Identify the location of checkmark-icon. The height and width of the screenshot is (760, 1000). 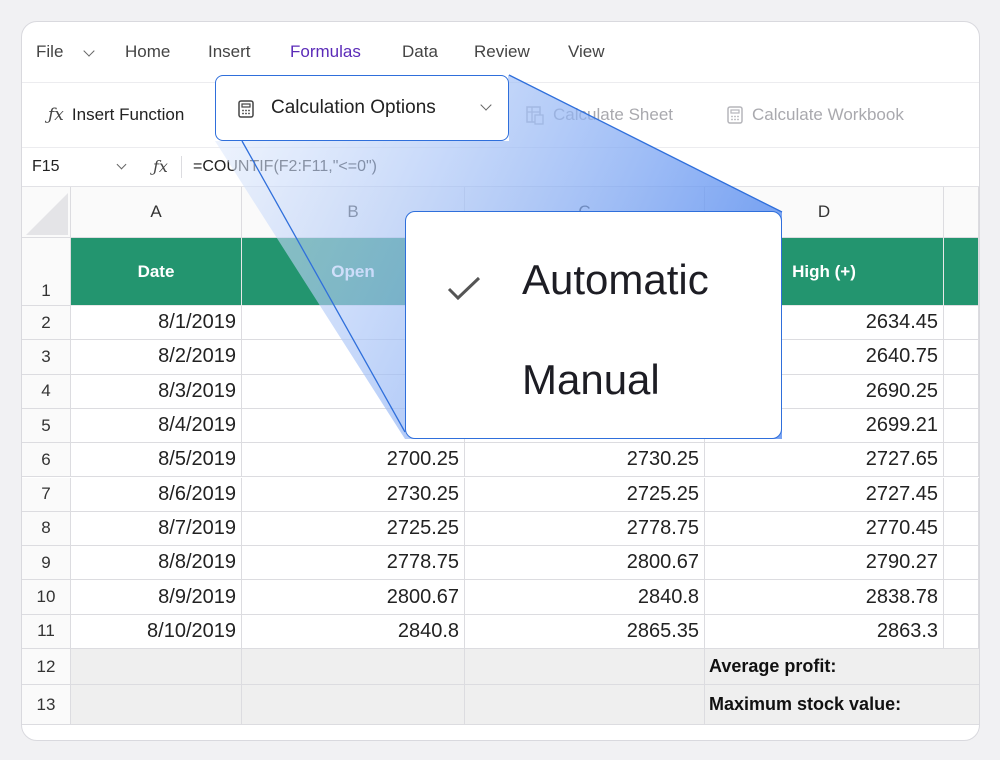
(464, 288).